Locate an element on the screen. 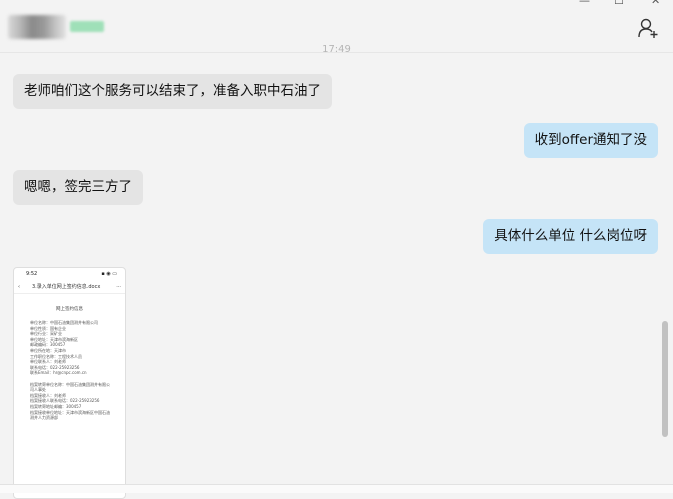  message-timestamp: 17:49 is located at coordinates (336, 49).